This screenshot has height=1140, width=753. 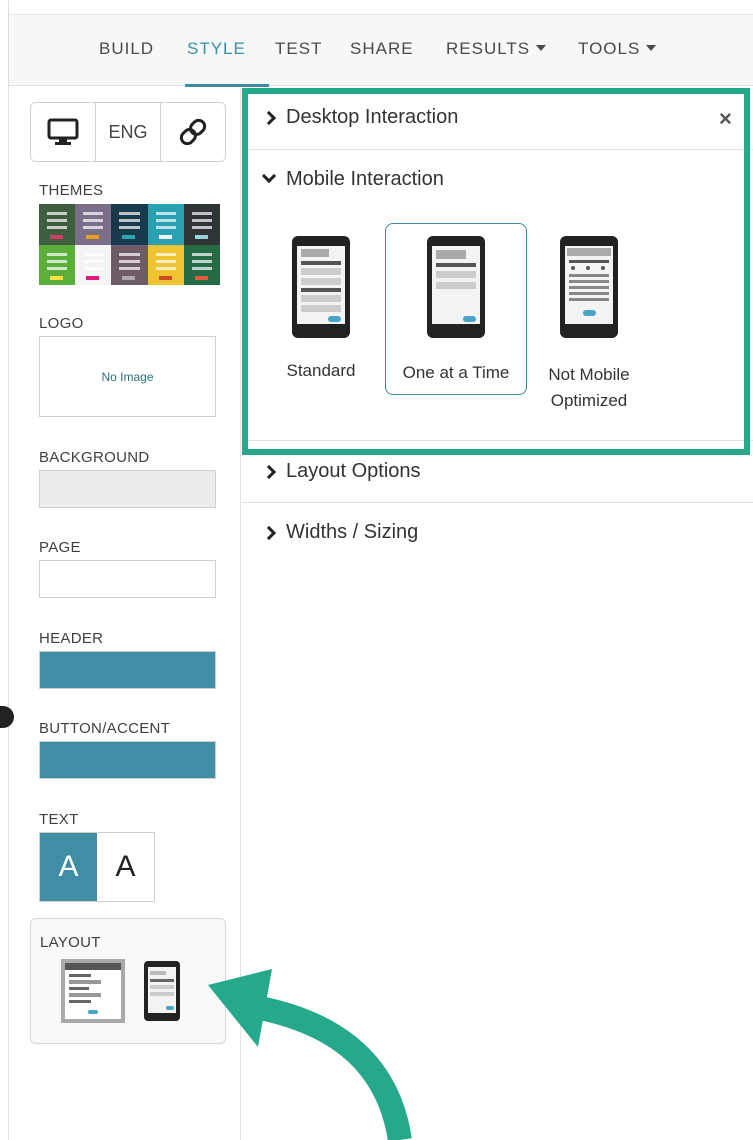 I want to click on text-light-option: A, so click(x=68, y=867).